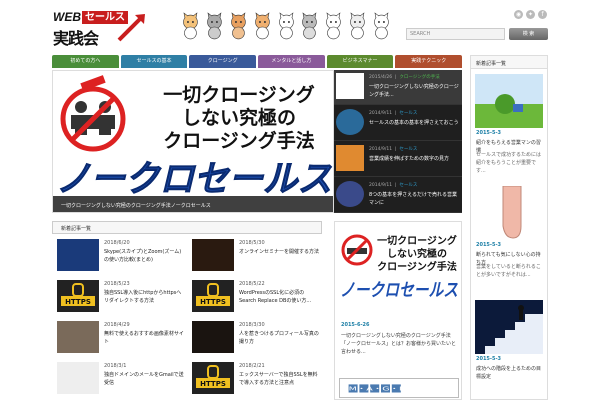 This screenshot has width=600, height=400. I want to click on logo-web-text: WEB, so click(67, 17).